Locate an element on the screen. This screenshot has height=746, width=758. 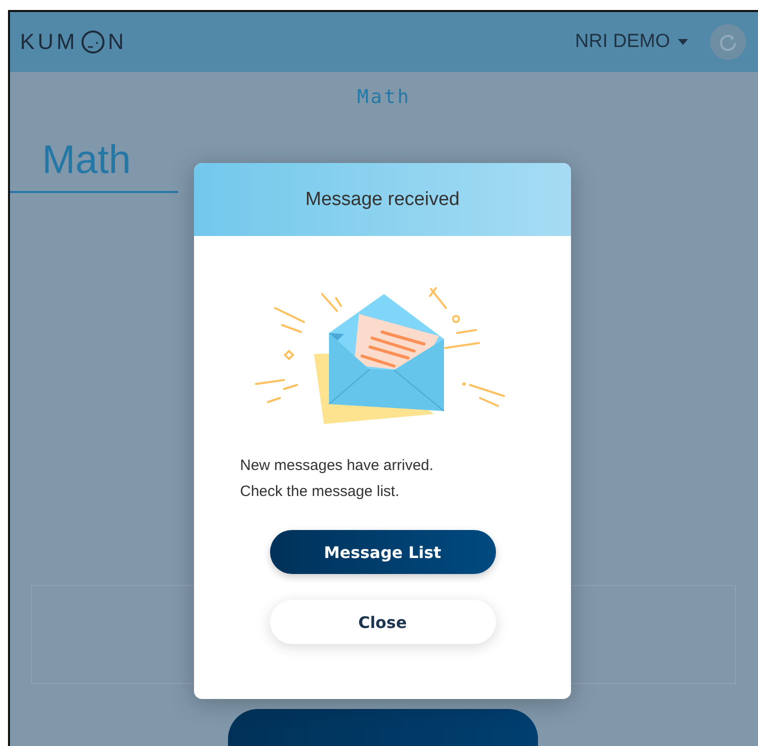
message-text: New messages have arrived. is located at coordinates (337, 466).